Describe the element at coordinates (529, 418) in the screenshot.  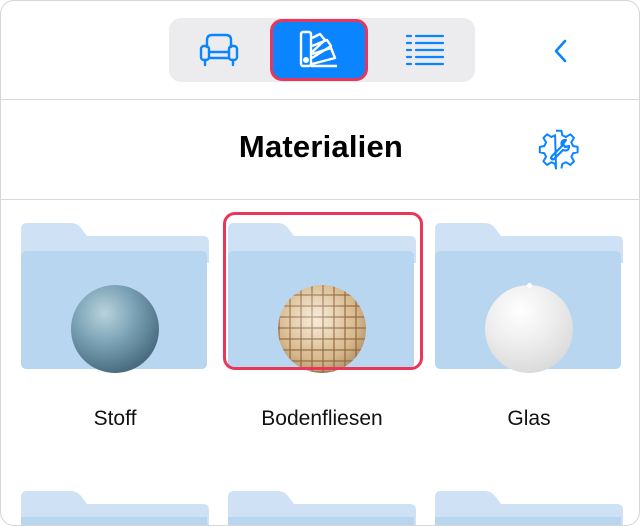
I see `folder-label: Glas` at that location.